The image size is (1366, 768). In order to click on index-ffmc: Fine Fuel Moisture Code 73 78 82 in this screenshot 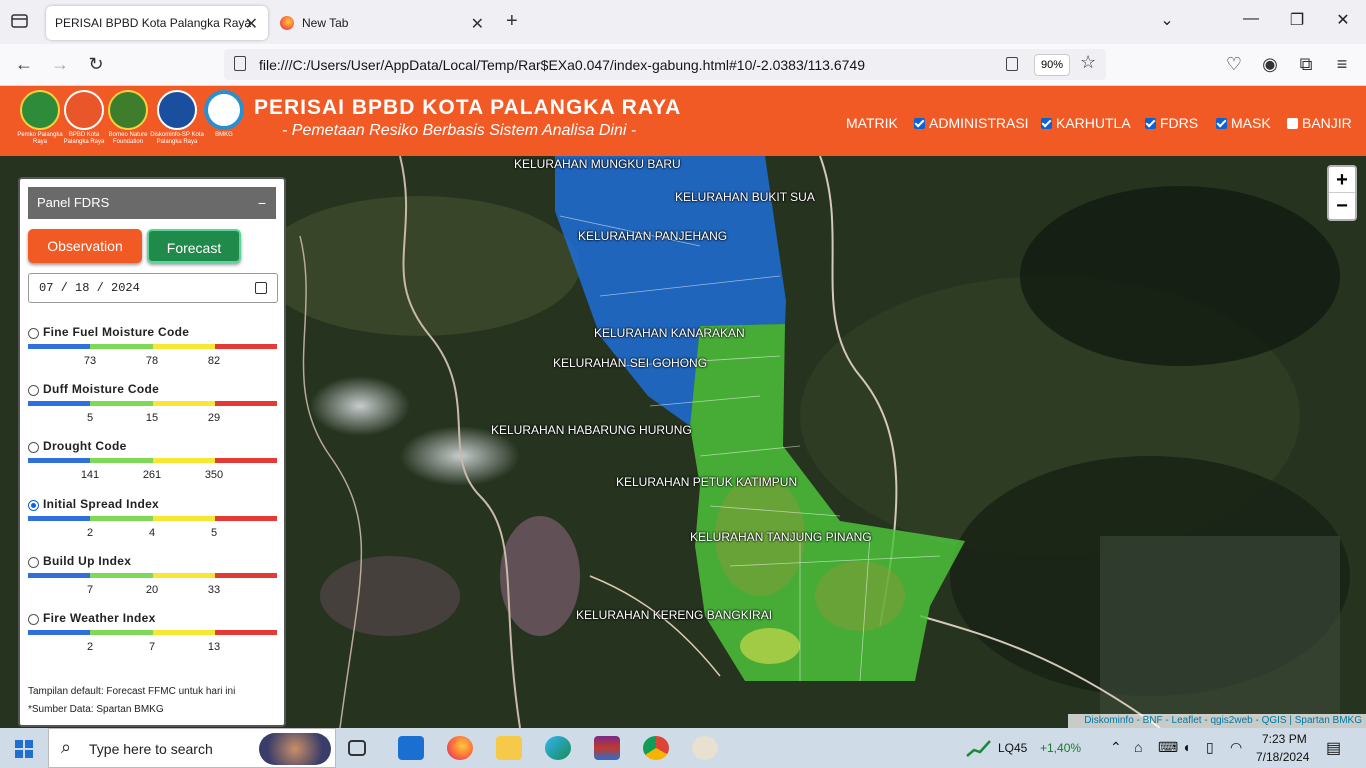, I will do `click(153, 350)`.